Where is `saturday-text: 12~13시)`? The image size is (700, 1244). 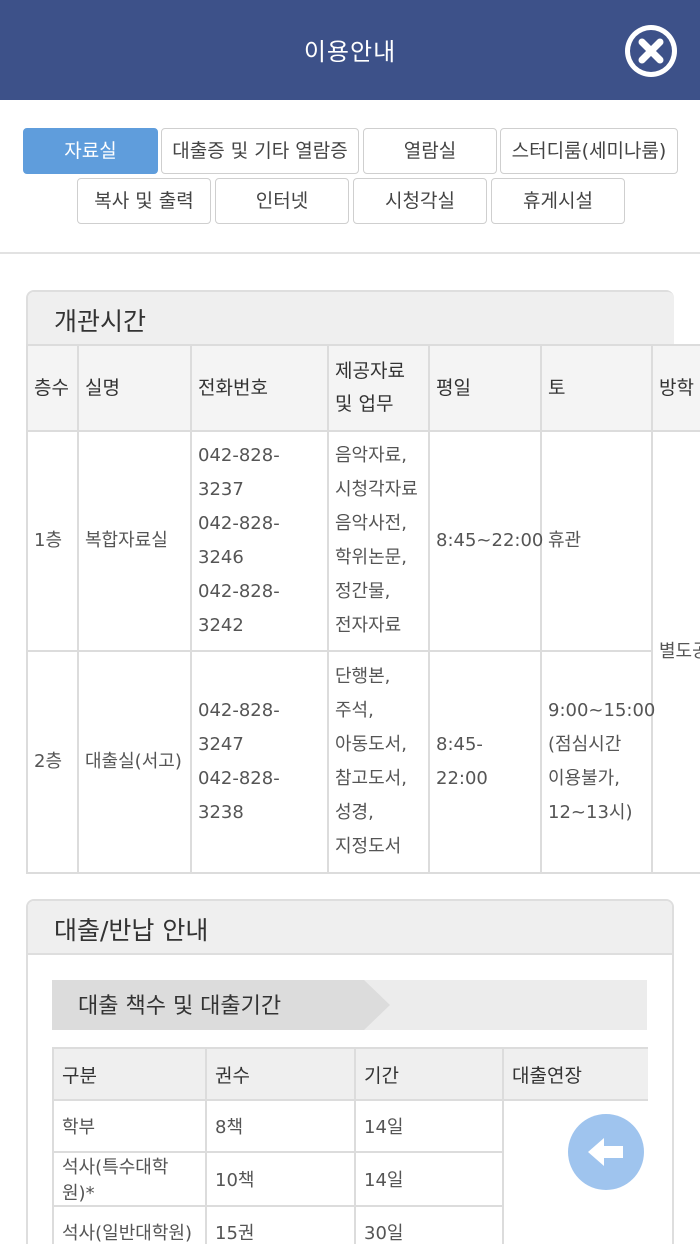
saturday-text: 12~13시) is located at coordinates (590, 812).